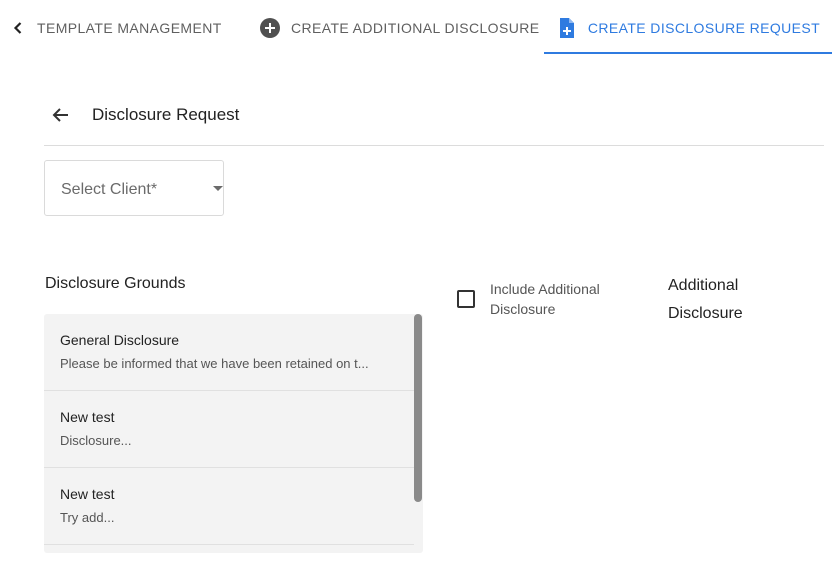 This screenshot has height=573, width=834. Describe the element at coordinates (166, 114) in the screenshot. I see `page-title: Disclosure Request` at that location.